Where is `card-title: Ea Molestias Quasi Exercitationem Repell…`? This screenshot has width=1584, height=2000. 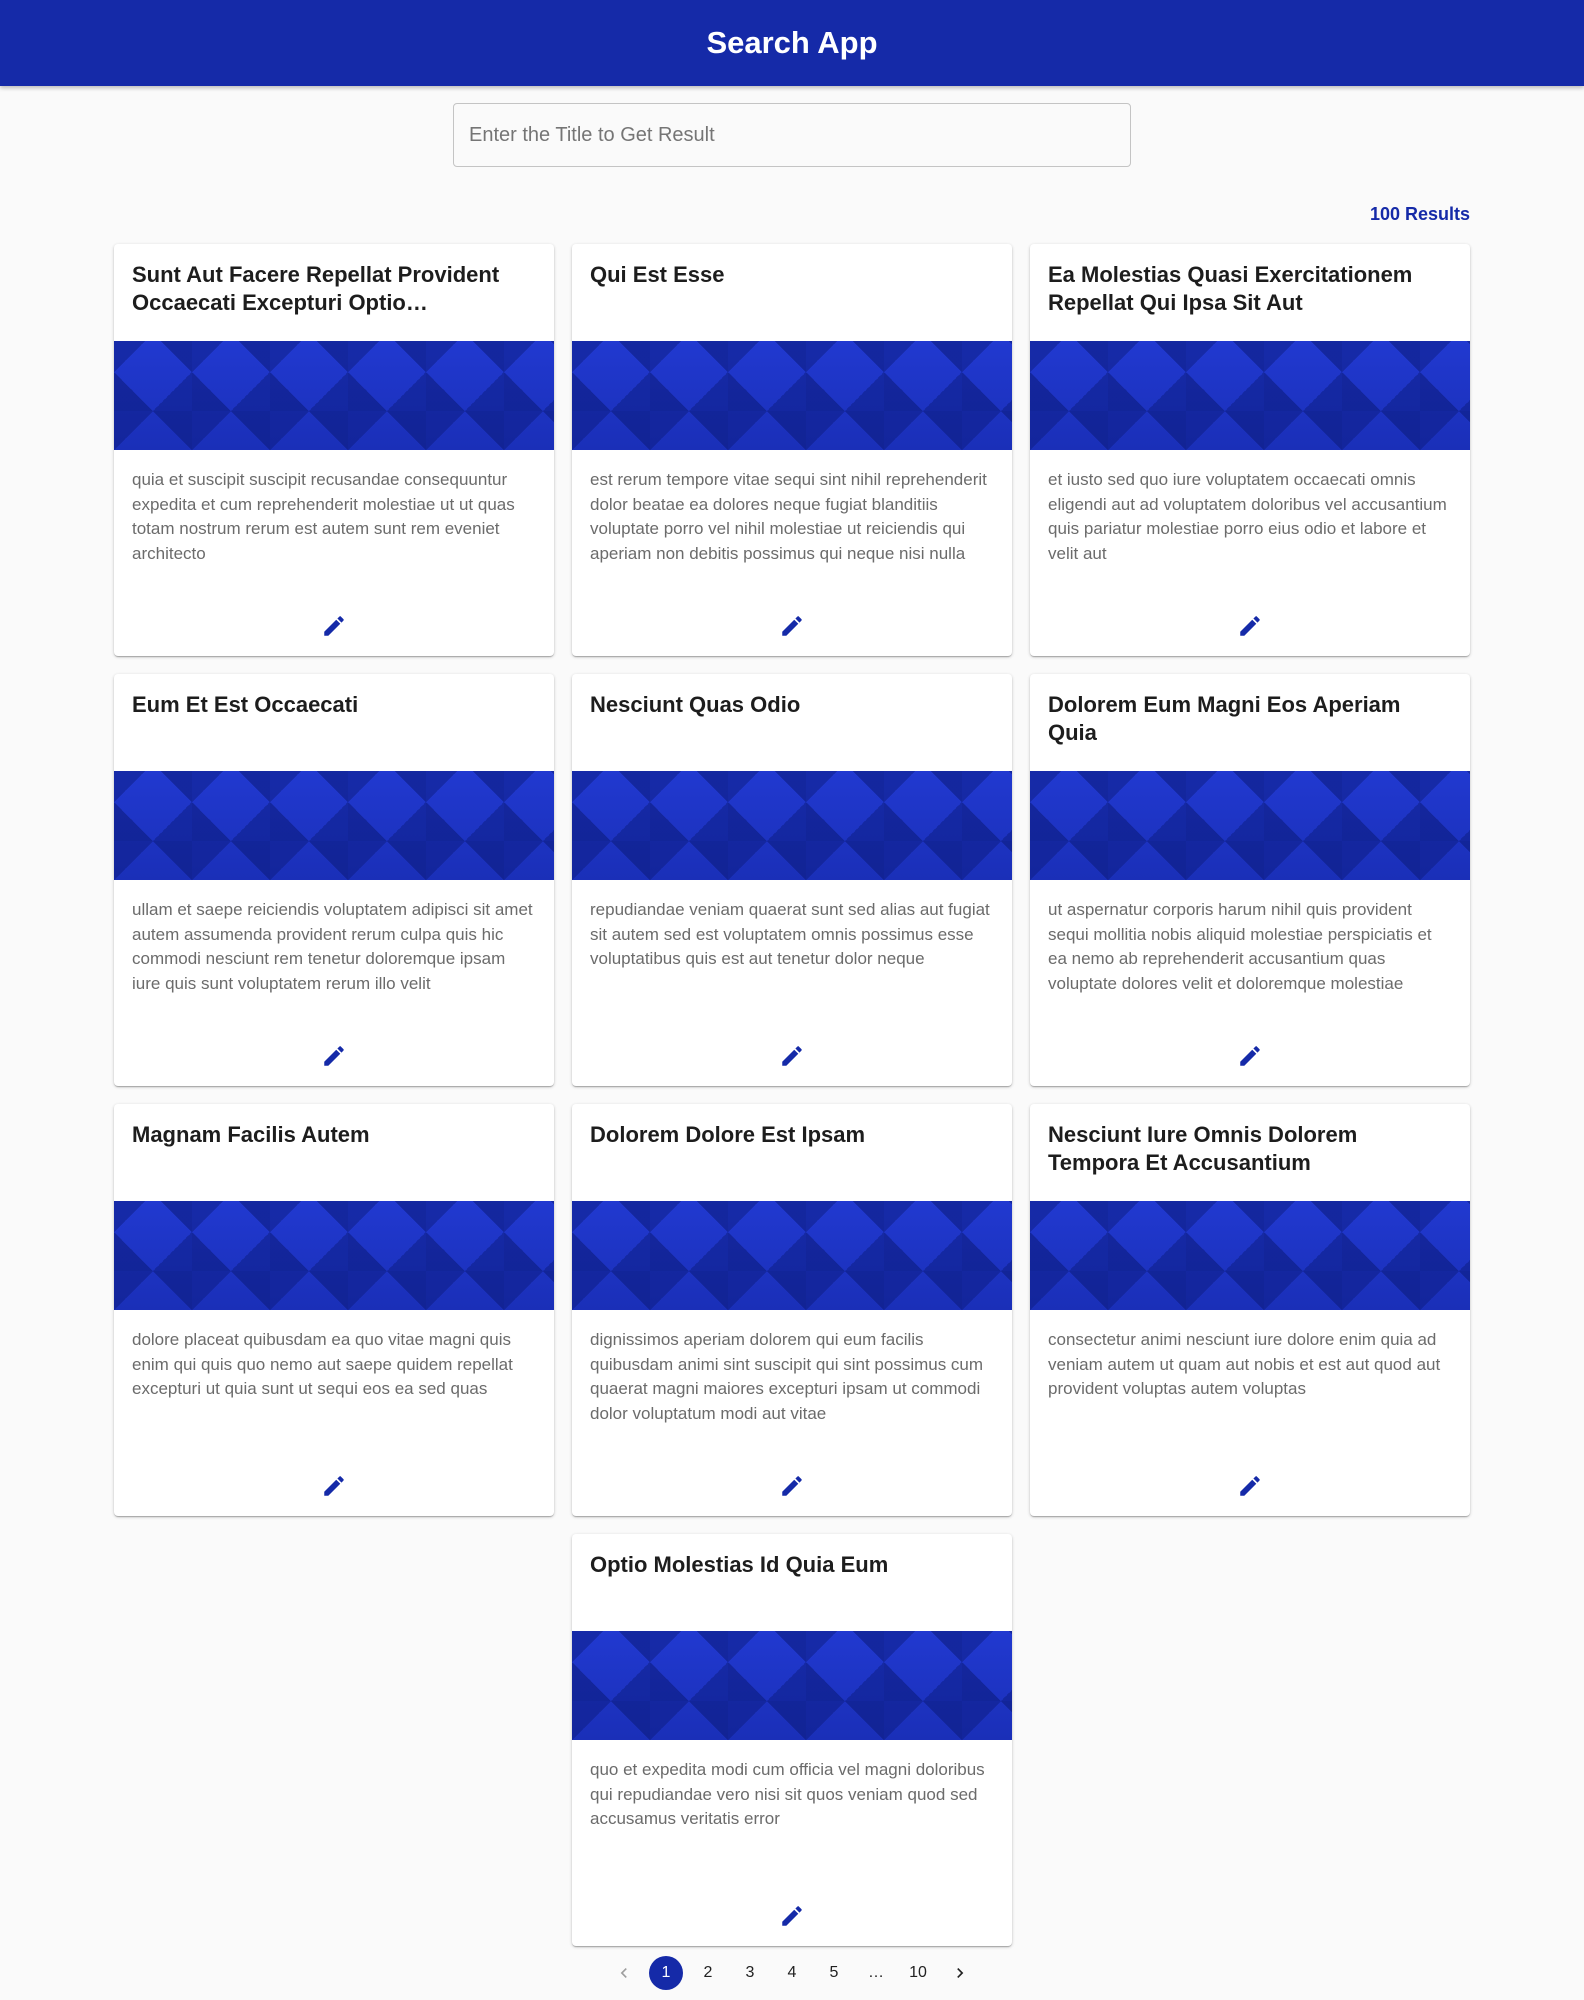 card-title: Ea Molestias Quasi Exercitationem Repell… is located at coordinates (1230, 288).